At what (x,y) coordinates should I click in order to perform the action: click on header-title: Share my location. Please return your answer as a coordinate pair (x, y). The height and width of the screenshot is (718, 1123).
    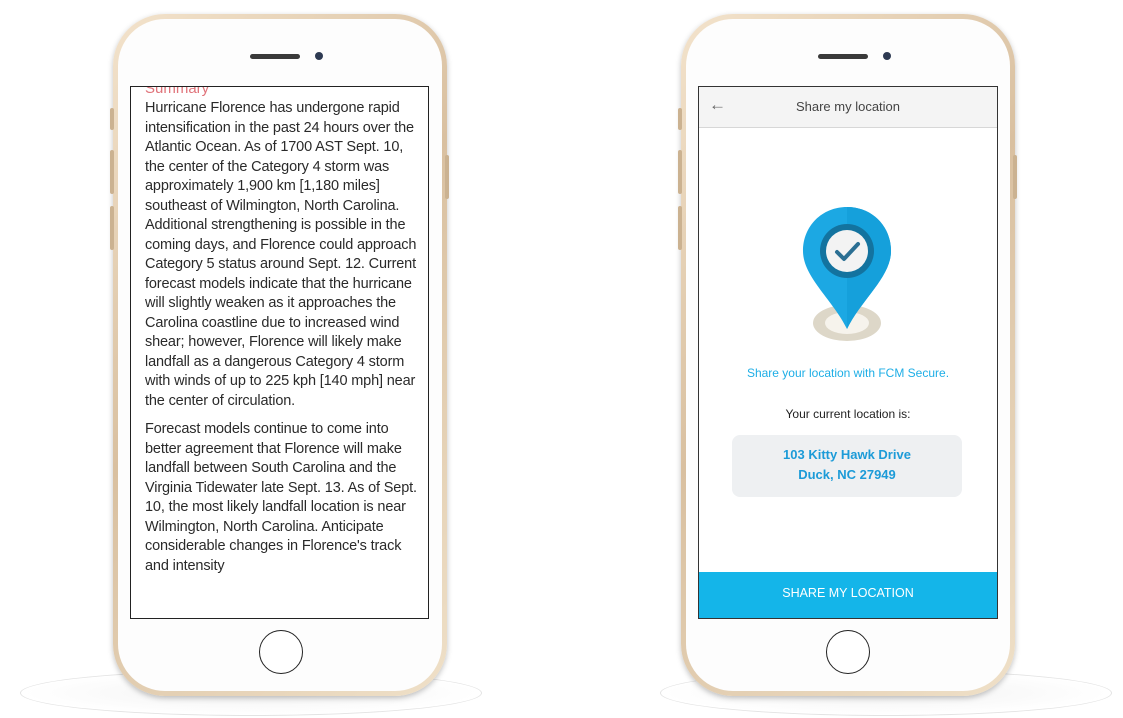
    Looking at the image, I should click on (848, 106).